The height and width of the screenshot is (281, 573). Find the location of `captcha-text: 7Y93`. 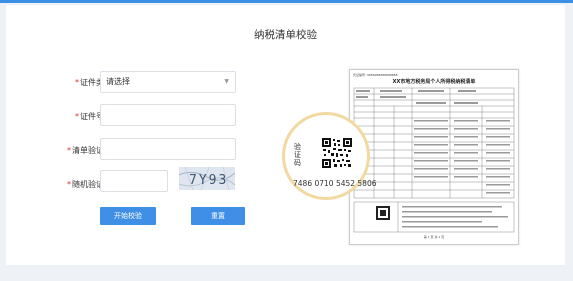

captcha-text: 7Y93 is located at coordinates (208, 180).